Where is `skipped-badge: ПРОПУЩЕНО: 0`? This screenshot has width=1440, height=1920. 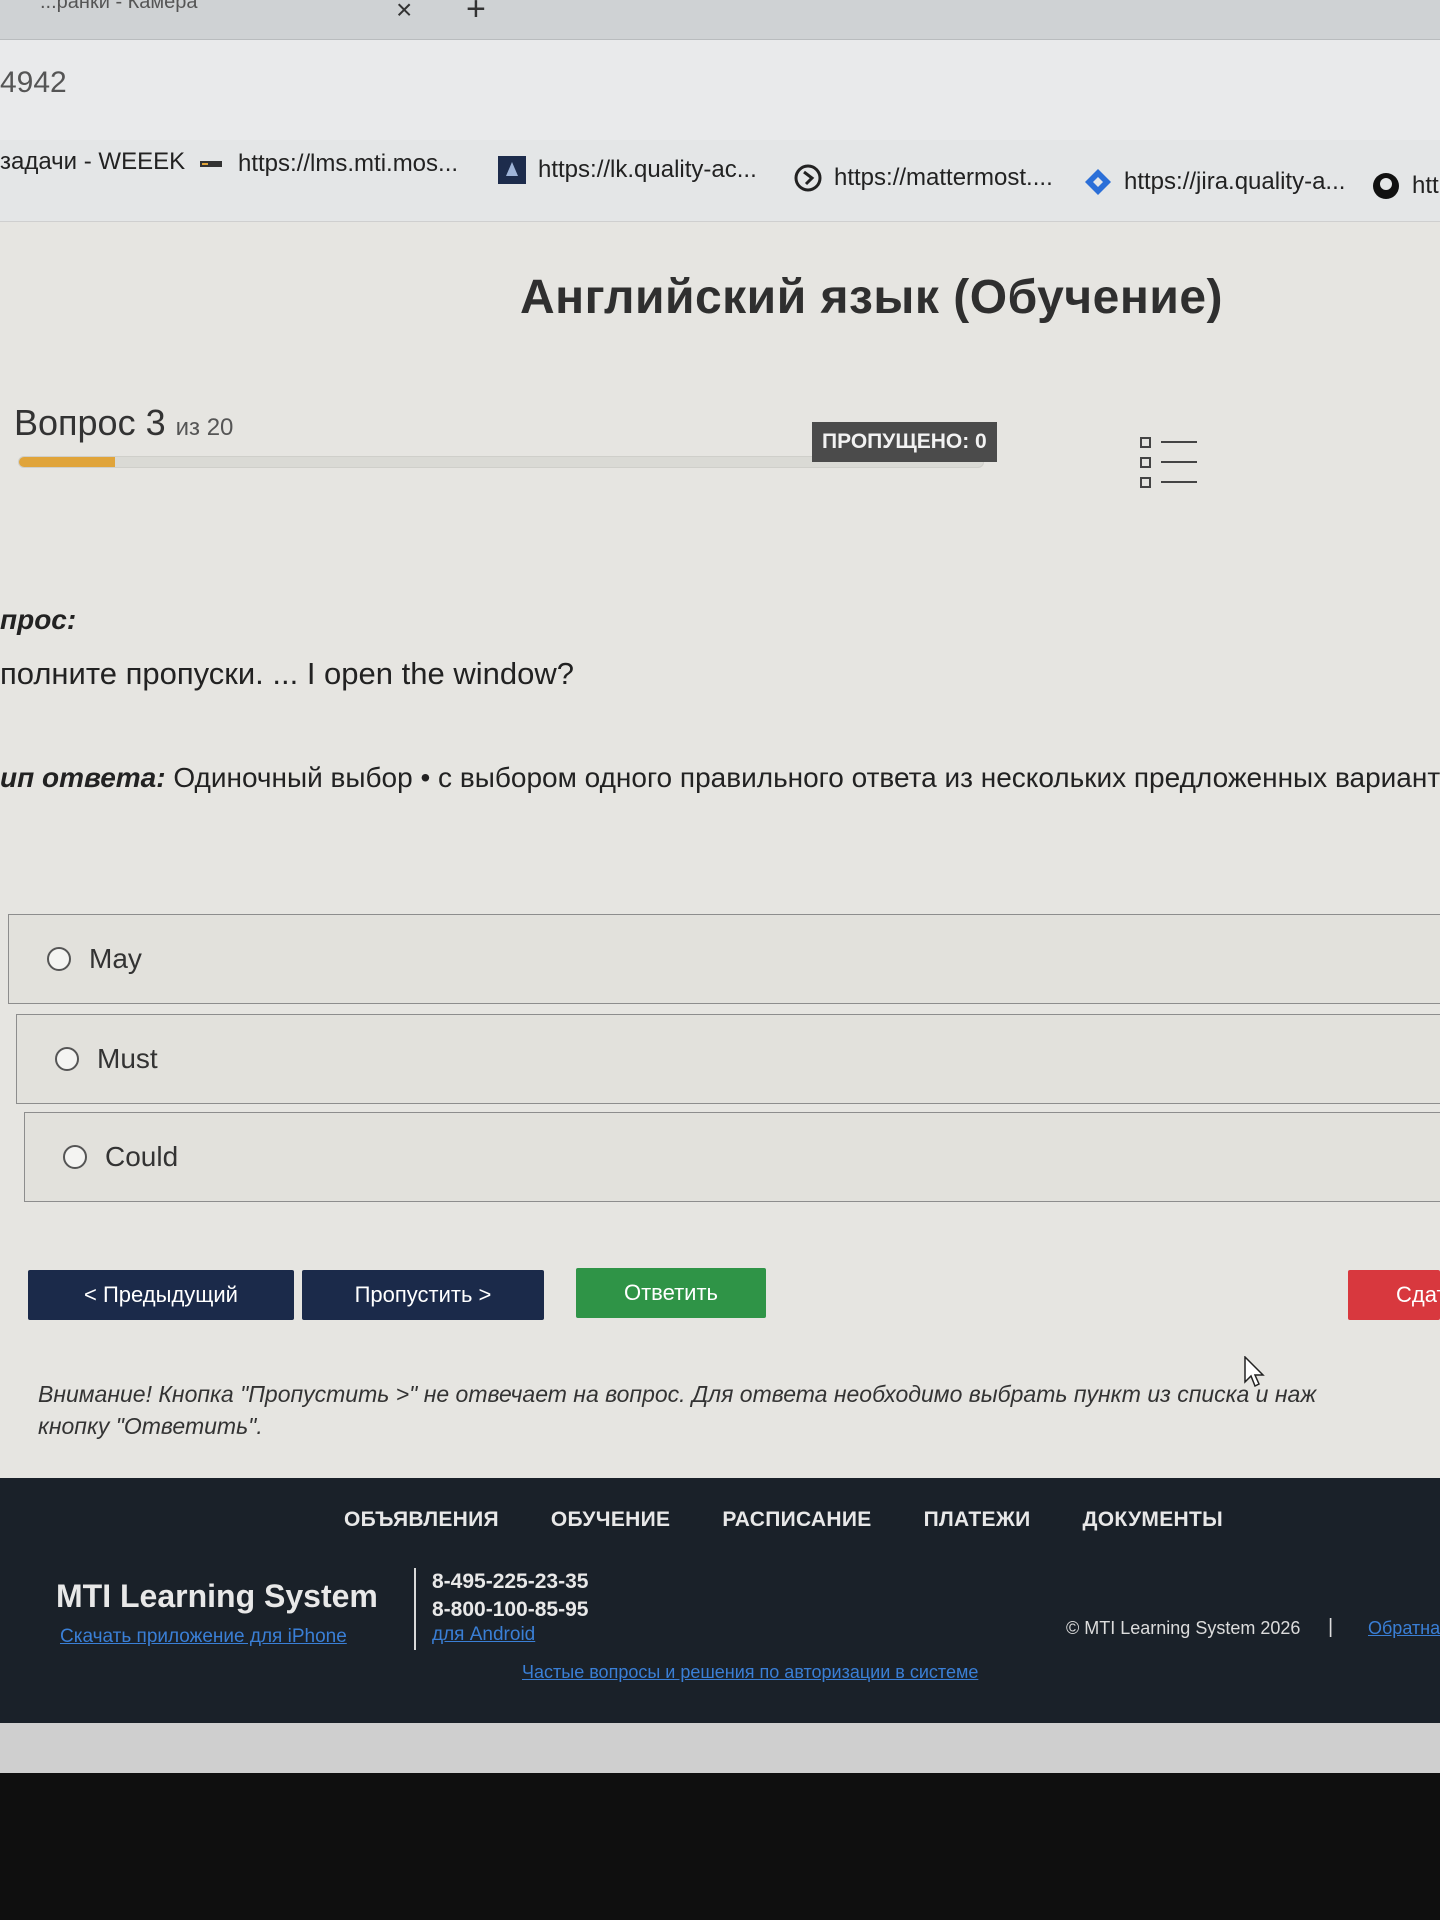 skipped-badge: ПРОПУЩЕНО: 0 is located at coordinates (904, 442).